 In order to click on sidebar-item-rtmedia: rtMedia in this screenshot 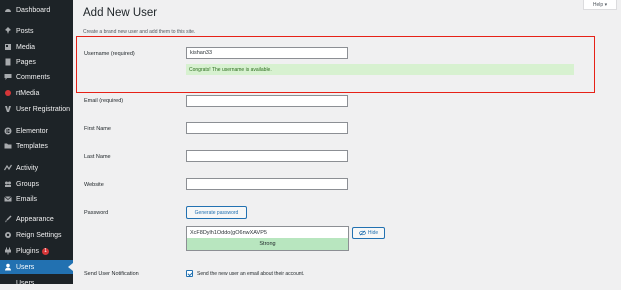, I will do `click(36, 93)`.